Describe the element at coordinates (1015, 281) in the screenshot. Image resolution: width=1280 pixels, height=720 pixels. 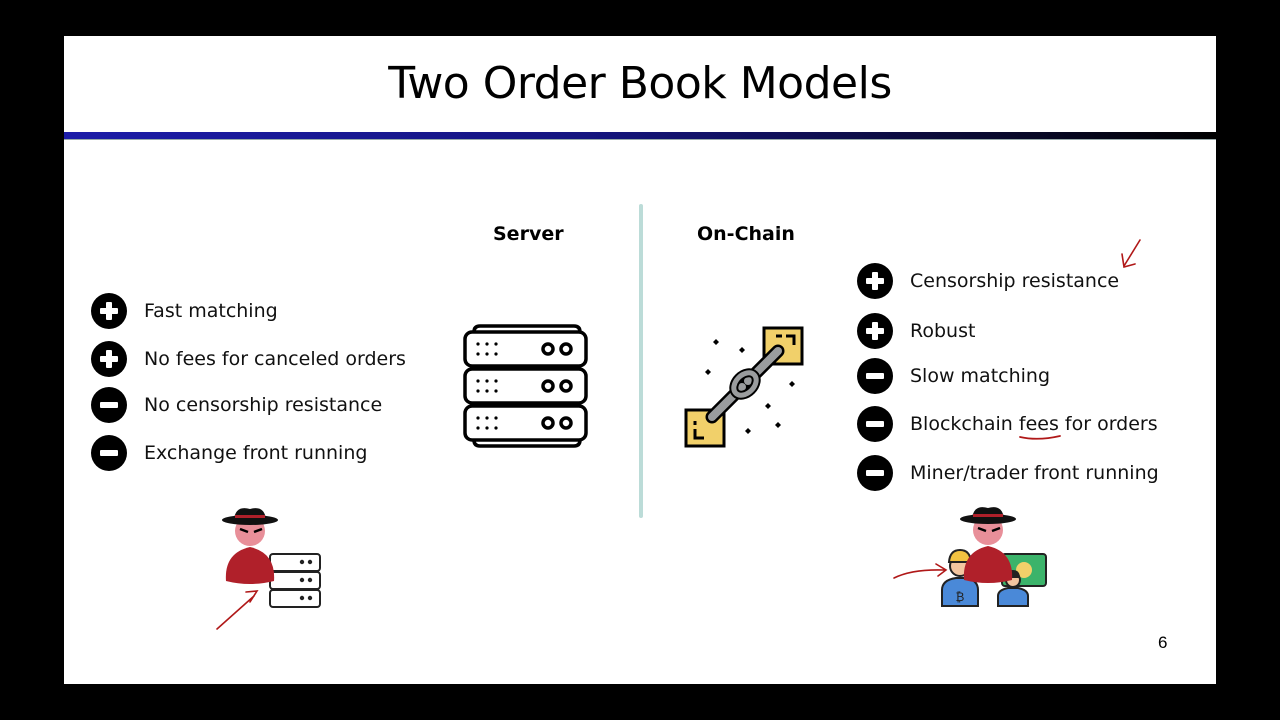
I see `item-text: Censorship resistance` at that location.